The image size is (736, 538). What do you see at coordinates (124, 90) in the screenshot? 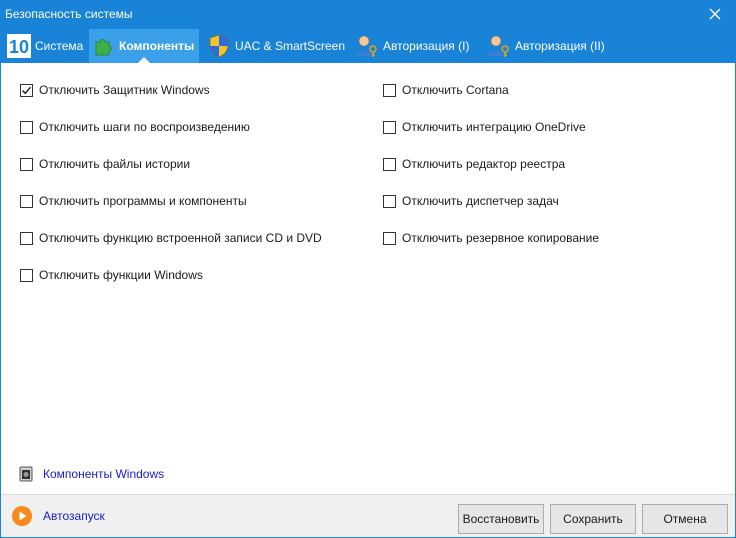
I see `option-label: Отключить Защитник Windows` at bounding box center [124, 90].